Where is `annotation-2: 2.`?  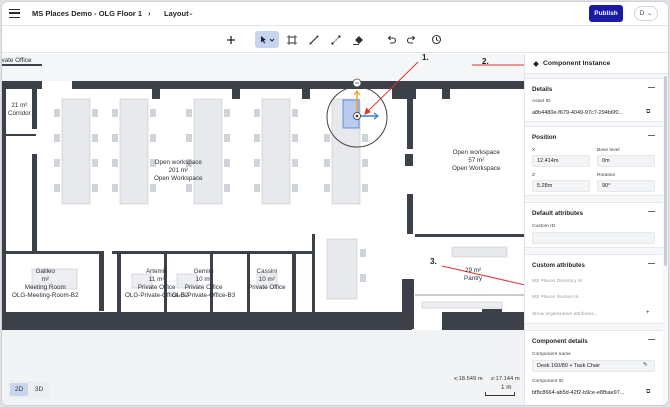 annotation-2: 2. is located at coordinates (485, 61).